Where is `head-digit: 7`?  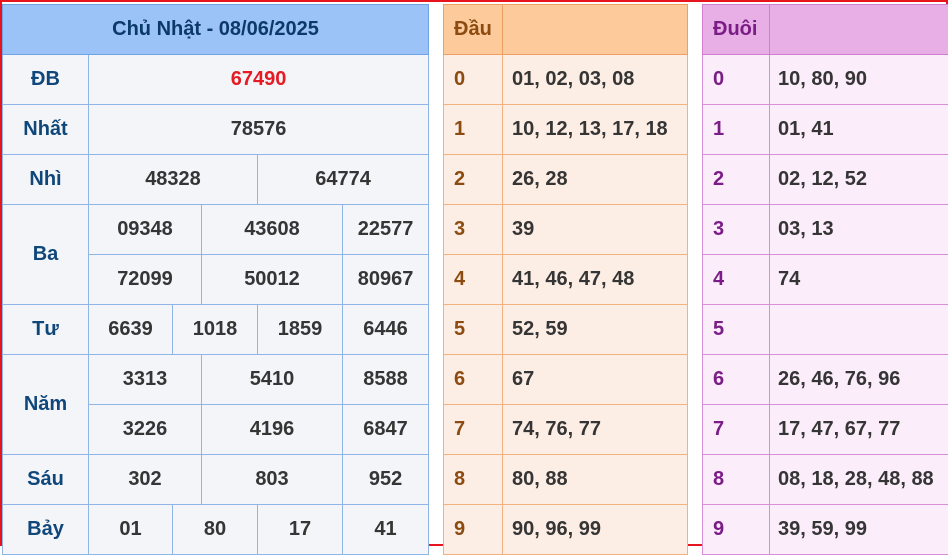 head-digit: 7 is located at coordinates (473, 430).